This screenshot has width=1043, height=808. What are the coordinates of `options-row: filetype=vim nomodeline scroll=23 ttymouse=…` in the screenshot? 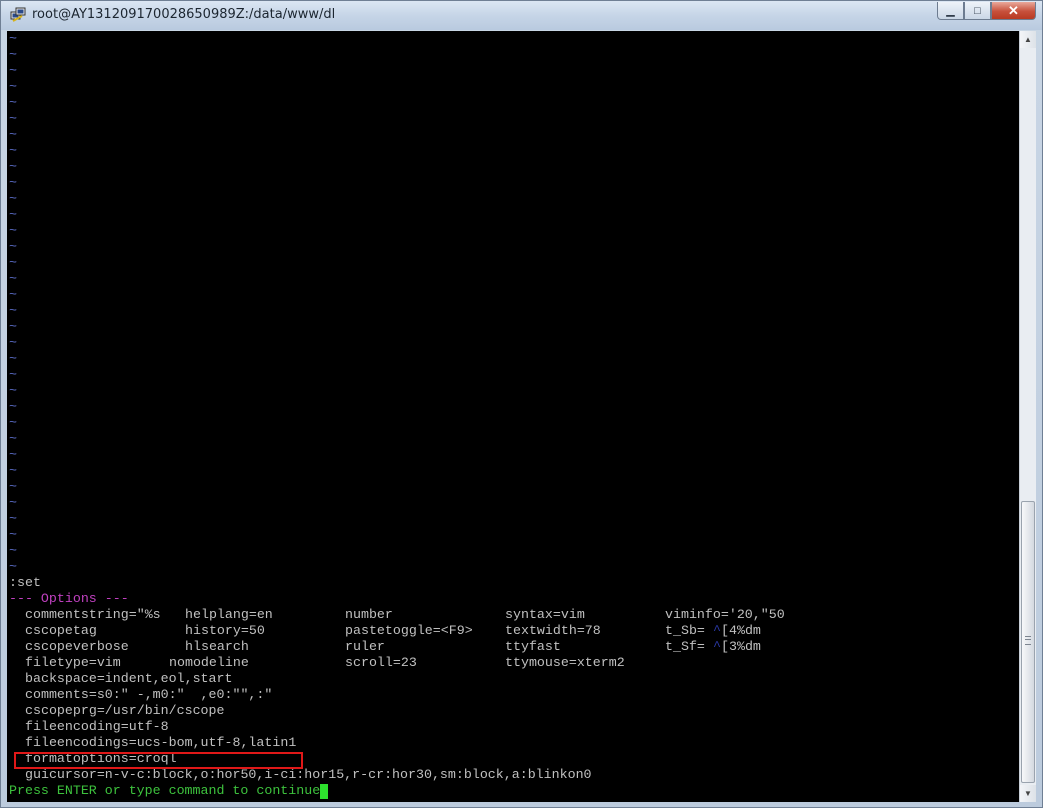 It's located at (513, 663).